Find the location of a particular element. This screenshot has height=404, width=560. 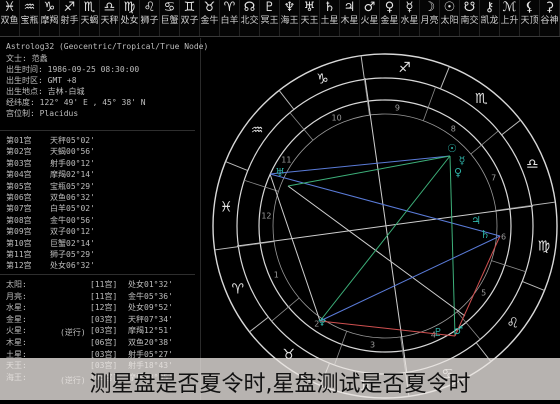

symbol-cell-15: ♅ 天王 is located at coordinates (310, 18).